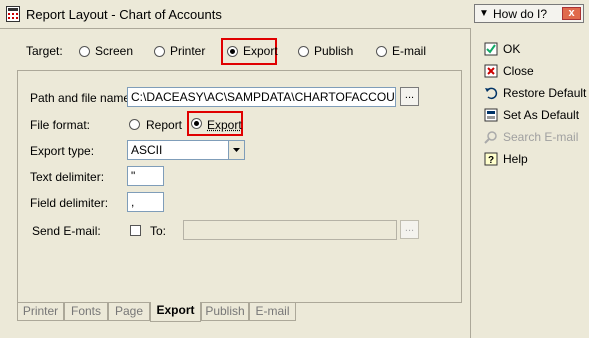  Describe the element at coordinates (158, 231) in the screenshot. I see `to-label: To:` at that location.